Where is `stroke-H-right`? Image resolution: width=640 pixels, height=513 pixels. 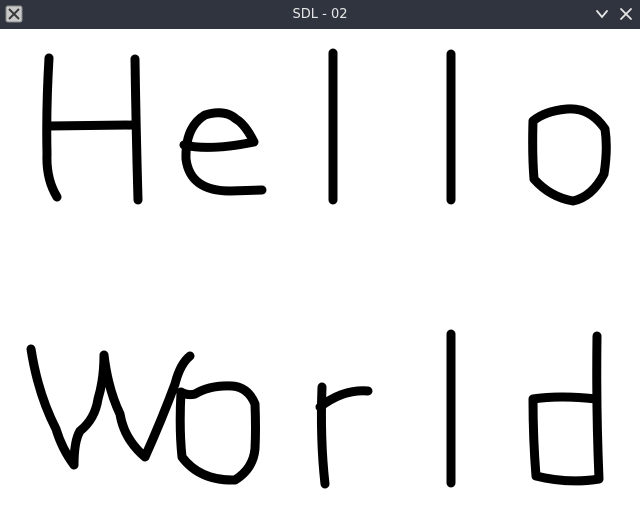
stroke-H-right is located at coordinates (136, 129).